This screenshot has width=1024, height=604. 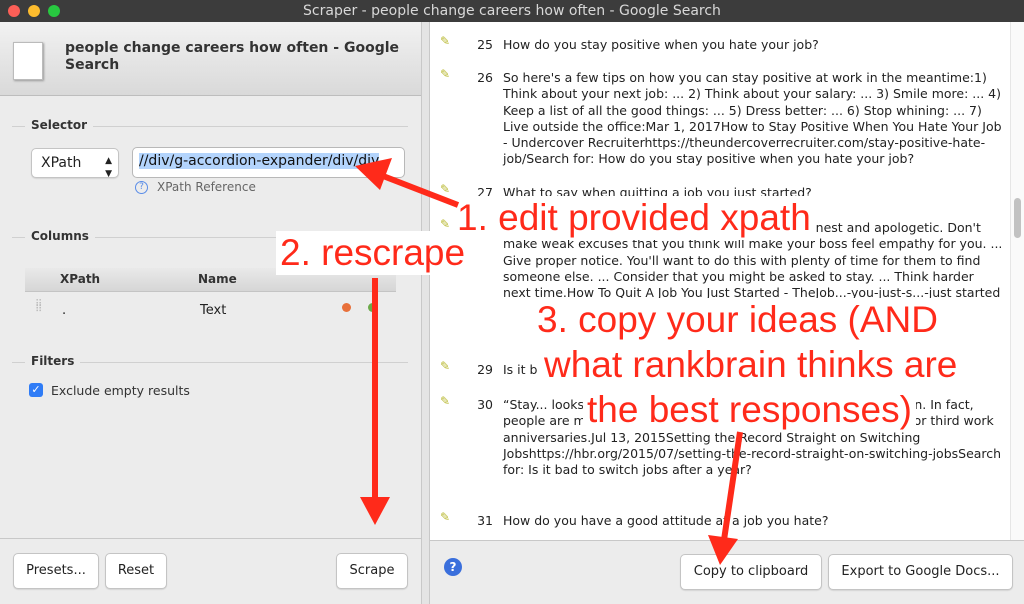 I want to click on arrowhead-copy, so click(x=723, y=550).